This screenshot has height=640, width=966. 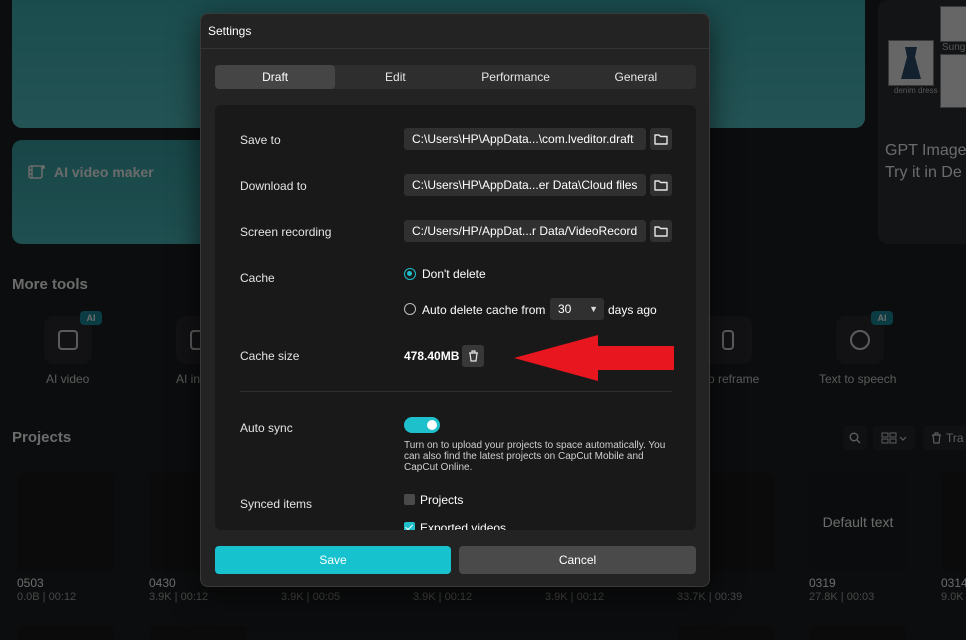 What do you see at coordinates (822, 583) in the screenshot?
I see `project-name: 0319` at bounding box center [822, 583].